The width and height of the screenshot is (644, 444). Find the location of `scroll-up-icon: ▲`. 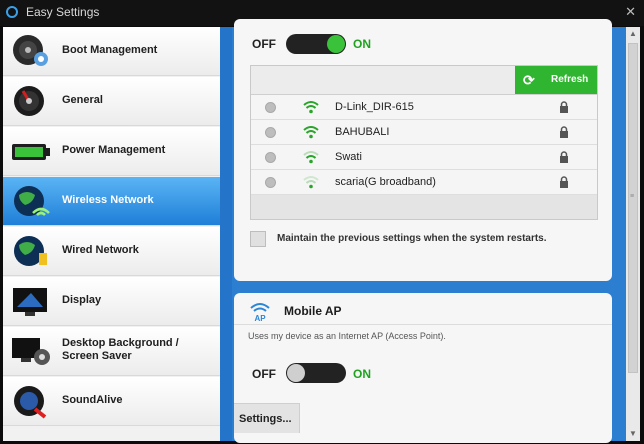

scroll-up-icon: ▲ is located at coordinates (633, 34).